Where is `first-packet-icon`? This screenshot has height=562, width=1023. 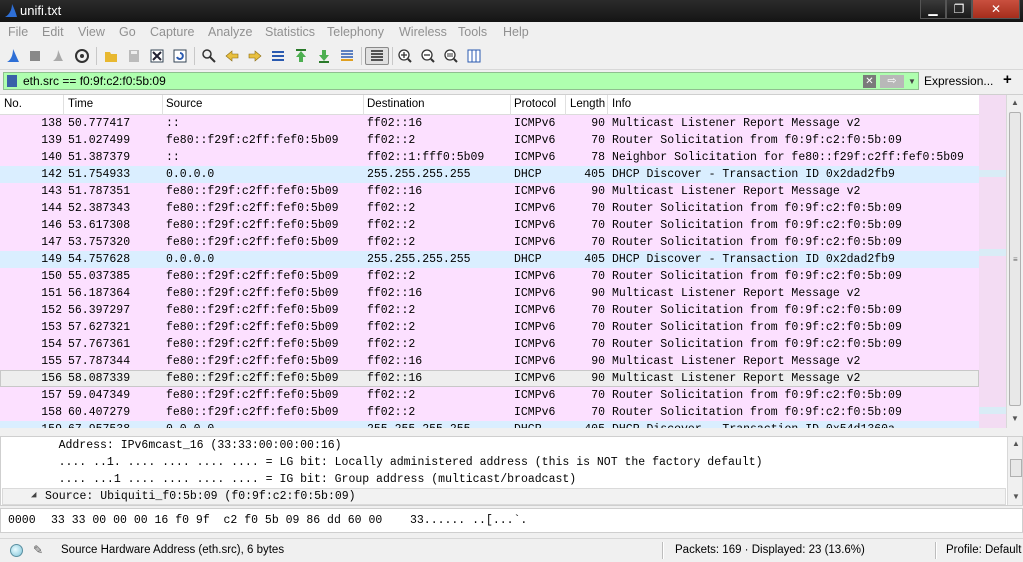 first-packet-icon is located at coordinates (301, 56).